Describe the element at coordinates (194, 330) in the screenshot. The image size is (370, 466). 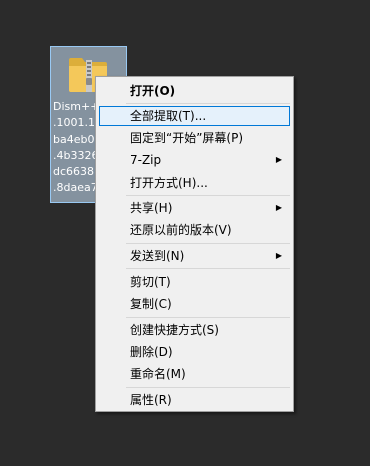
I see `menu-item-create-shortcut: 创建快捷方式(S)` at that location.